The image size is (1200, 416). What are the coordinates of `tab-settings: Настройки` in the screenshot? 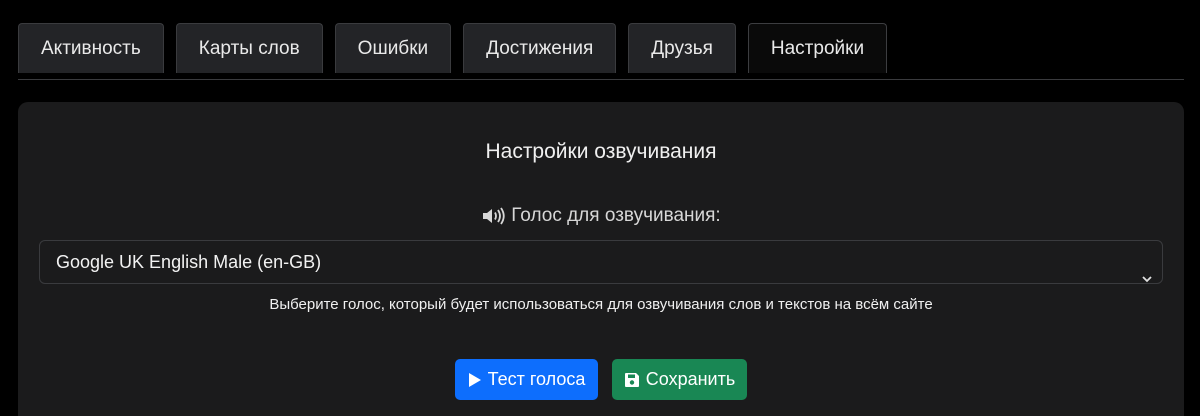 It's located at (817, 48).